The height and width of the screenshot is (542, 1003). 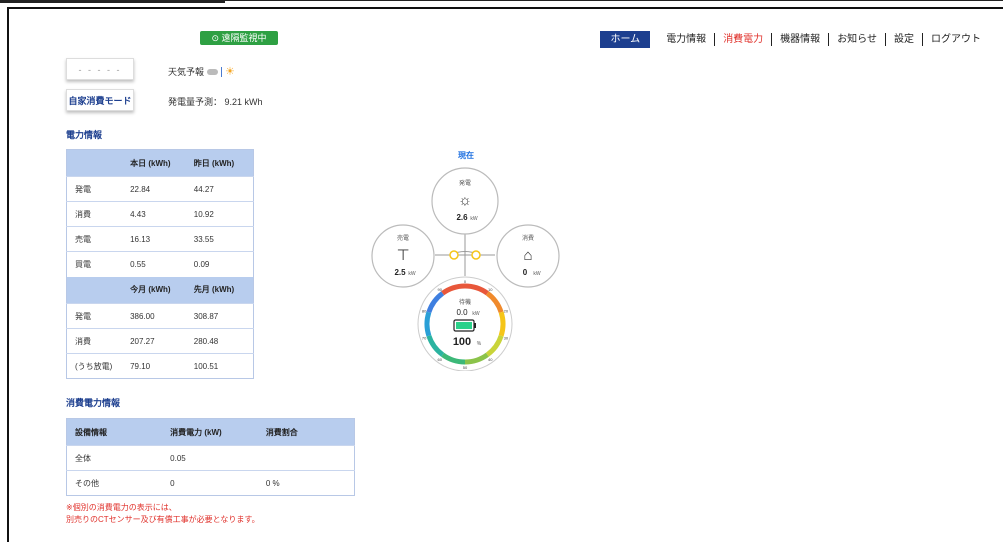 I want to click on table-cell: 全体, so click(x=118, y=458).